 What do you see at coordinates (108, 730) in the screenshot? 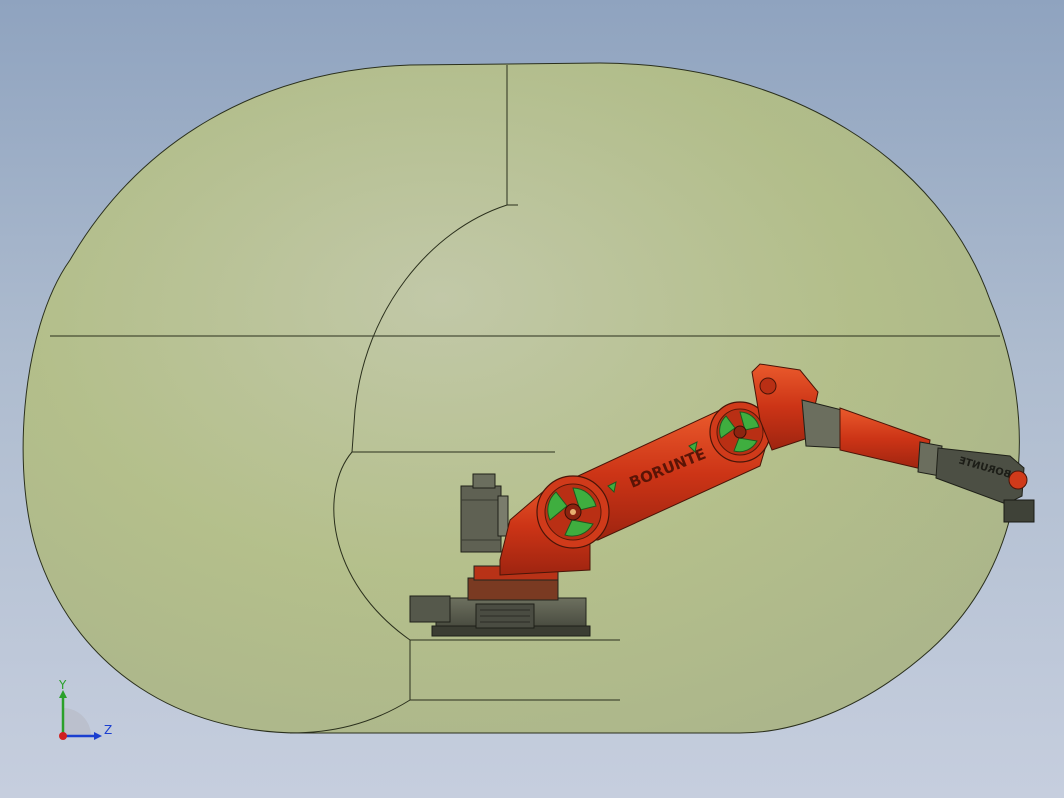
I see `z-axis-label: Z` at bounding box center [108, 730].